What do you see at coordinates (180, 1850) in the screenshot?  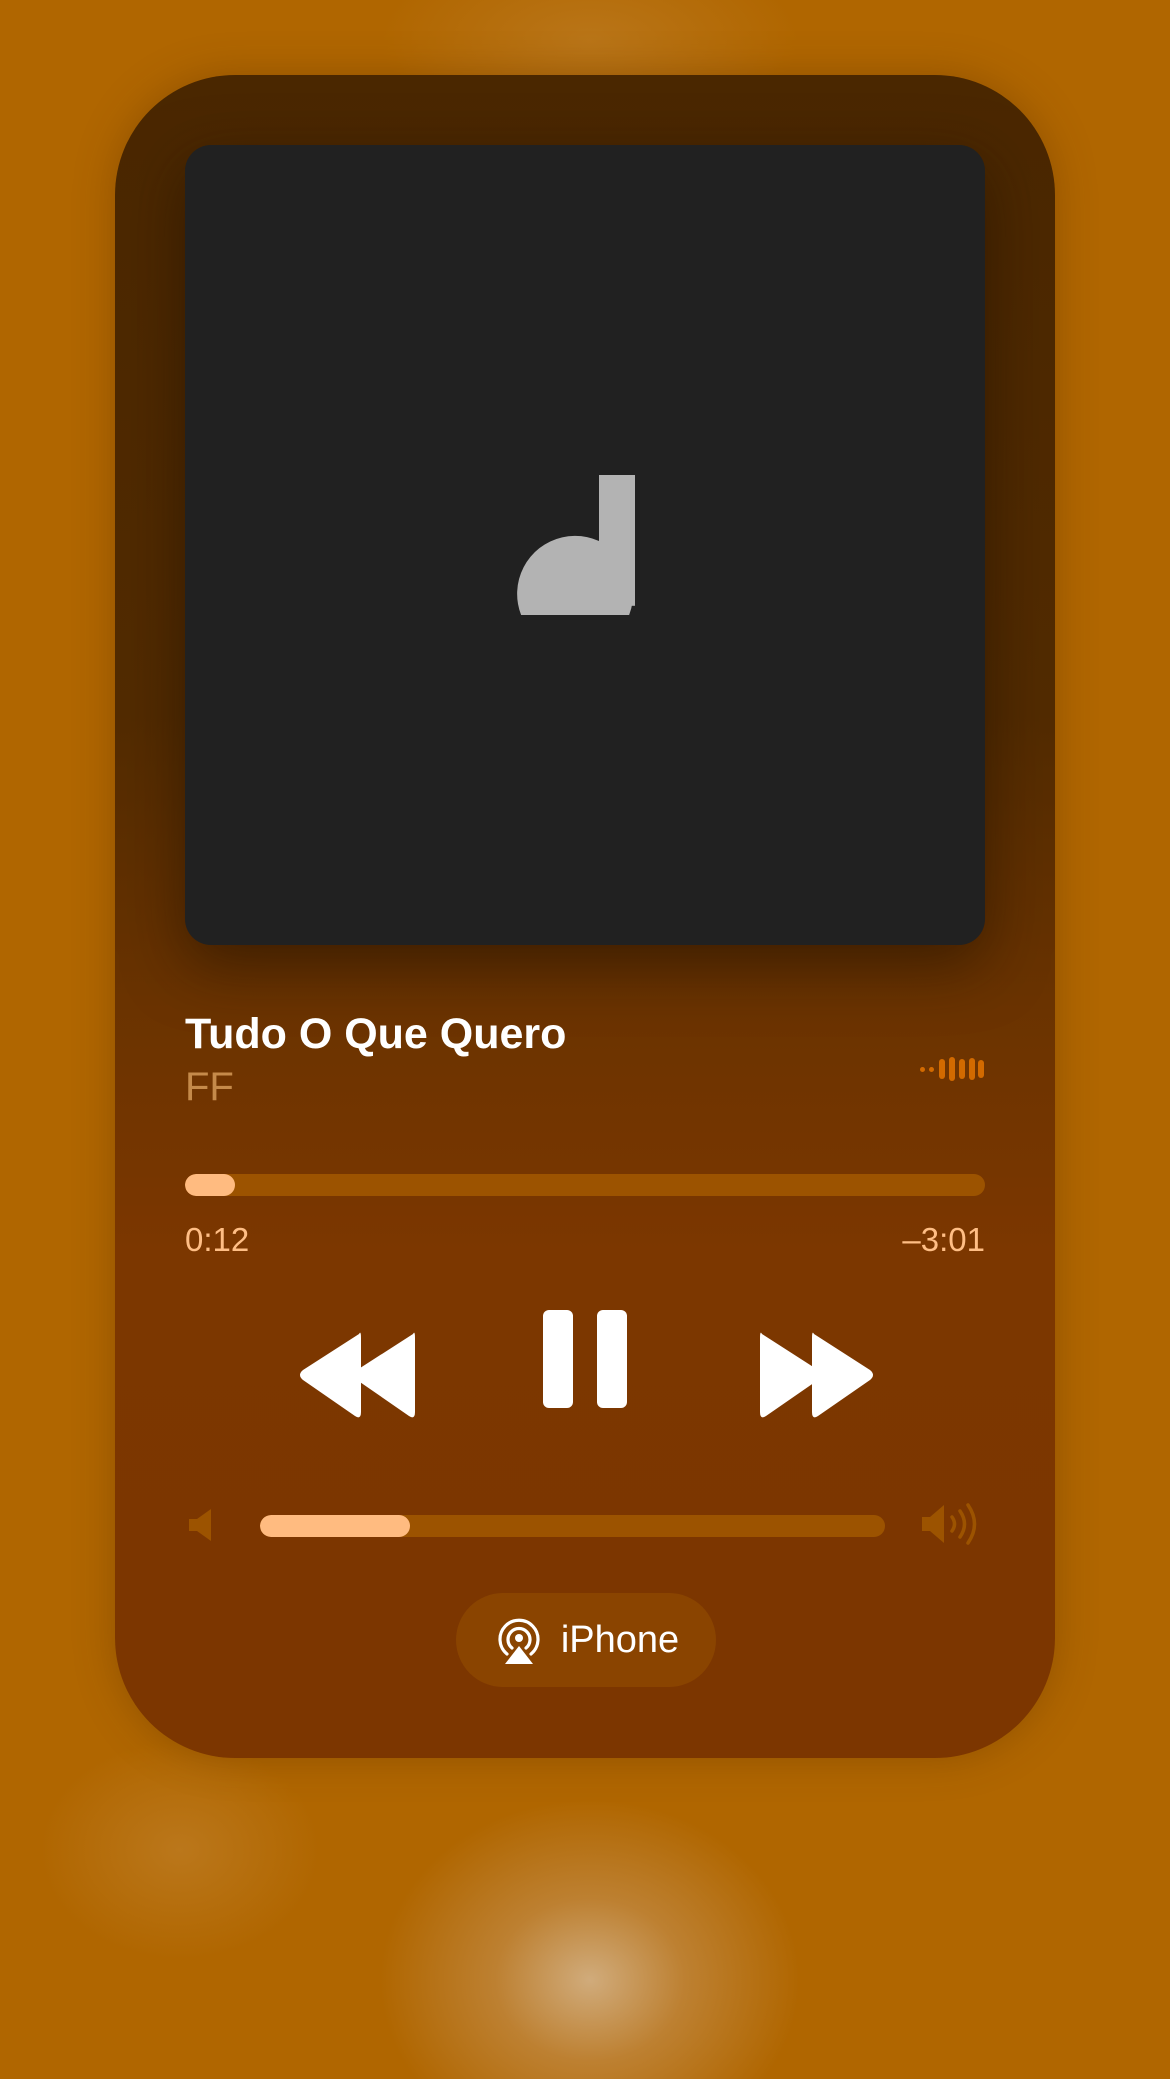 I see `background-glow-left` at bounding box center [180, 1850].